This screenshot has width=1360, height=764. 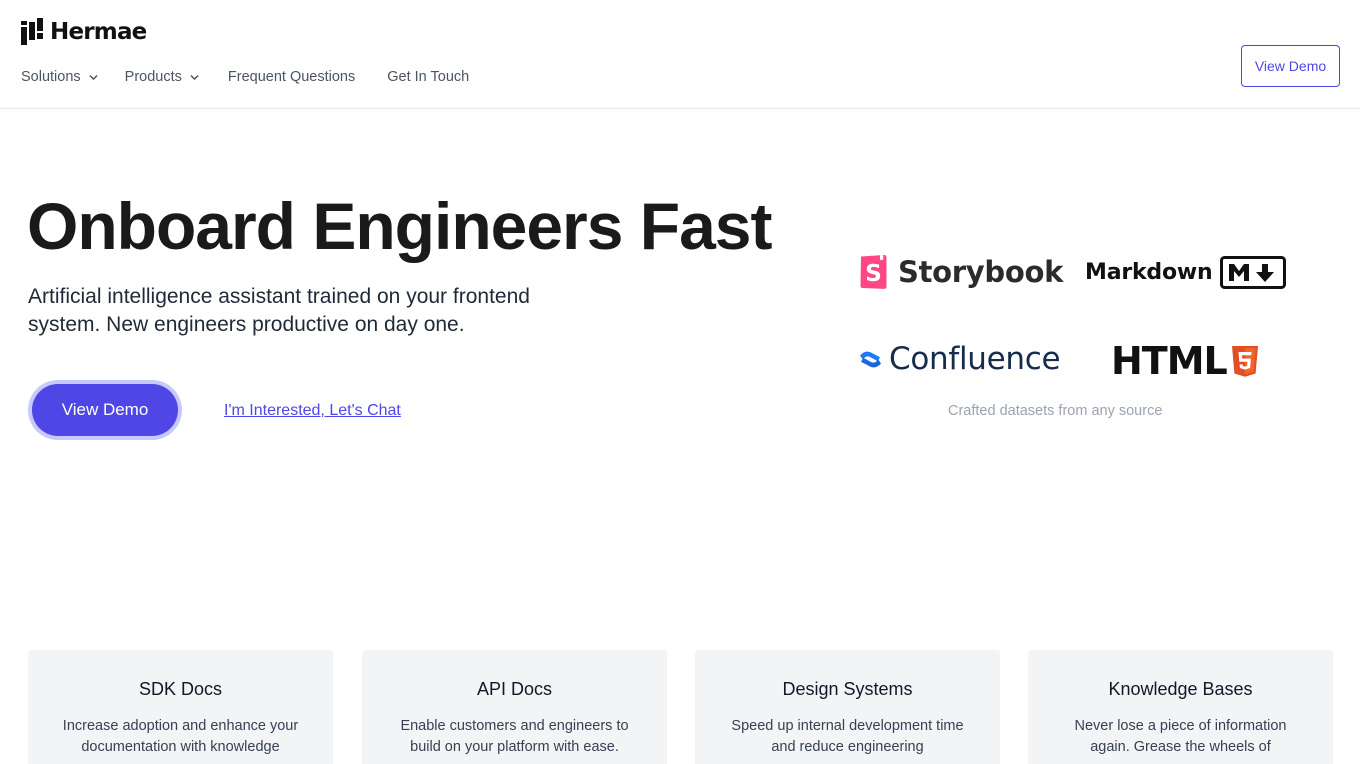 I want to click on hermae-logo-icon, so click(x=32, y=31).